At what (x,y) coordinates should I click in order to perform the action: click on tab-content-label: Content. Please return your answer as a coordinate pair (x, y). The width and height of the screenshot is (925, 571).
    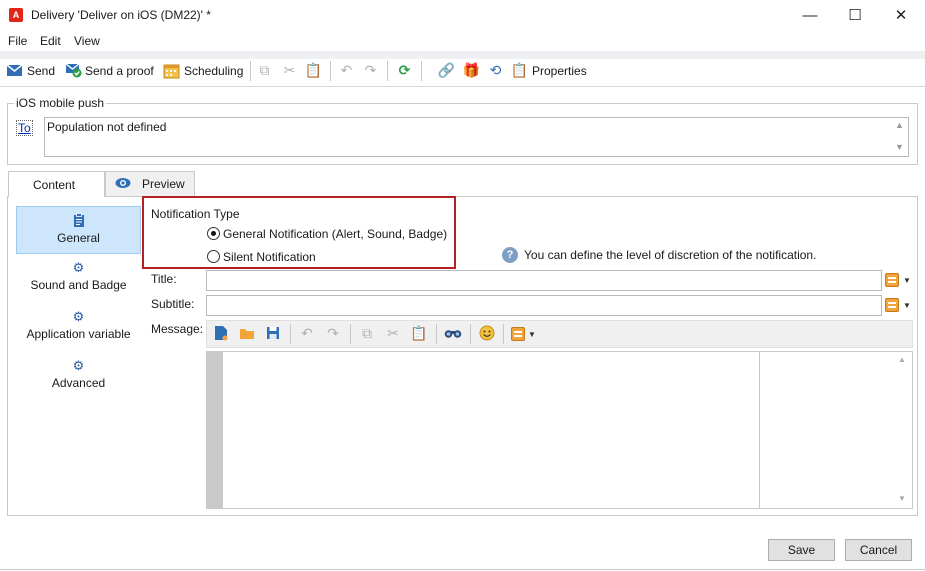
    Looking at the image, I should click on (54, 184).